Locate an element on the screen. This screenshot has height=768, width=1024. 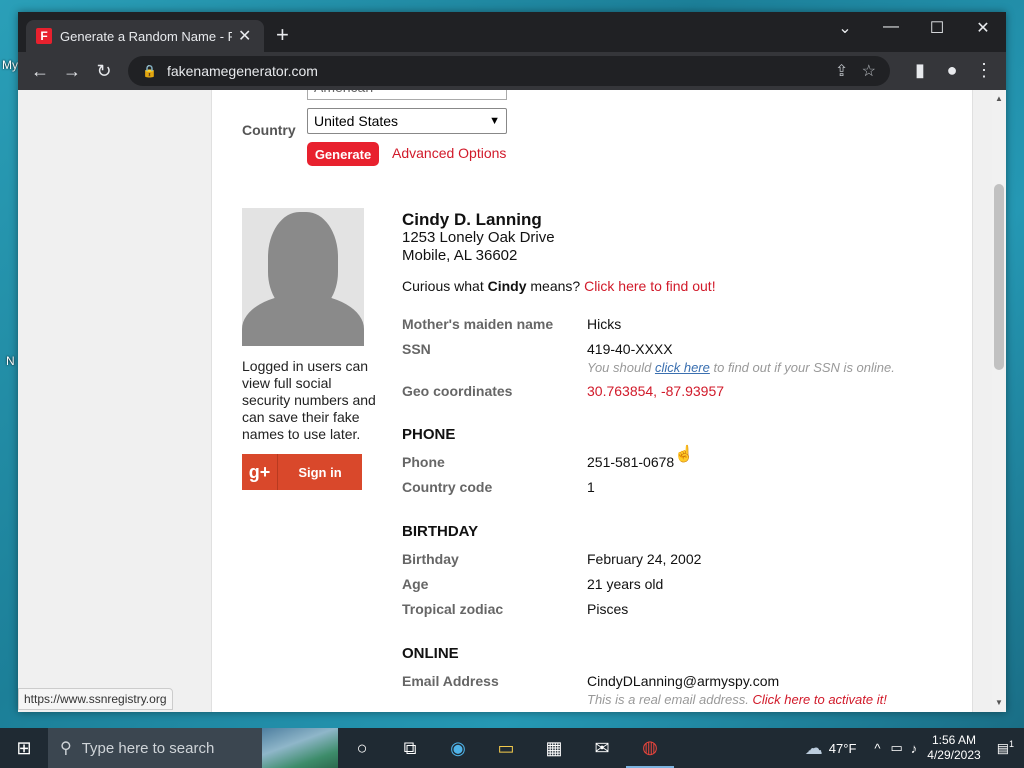
country-select: United States ▼ is located at coordinates (407, 121).